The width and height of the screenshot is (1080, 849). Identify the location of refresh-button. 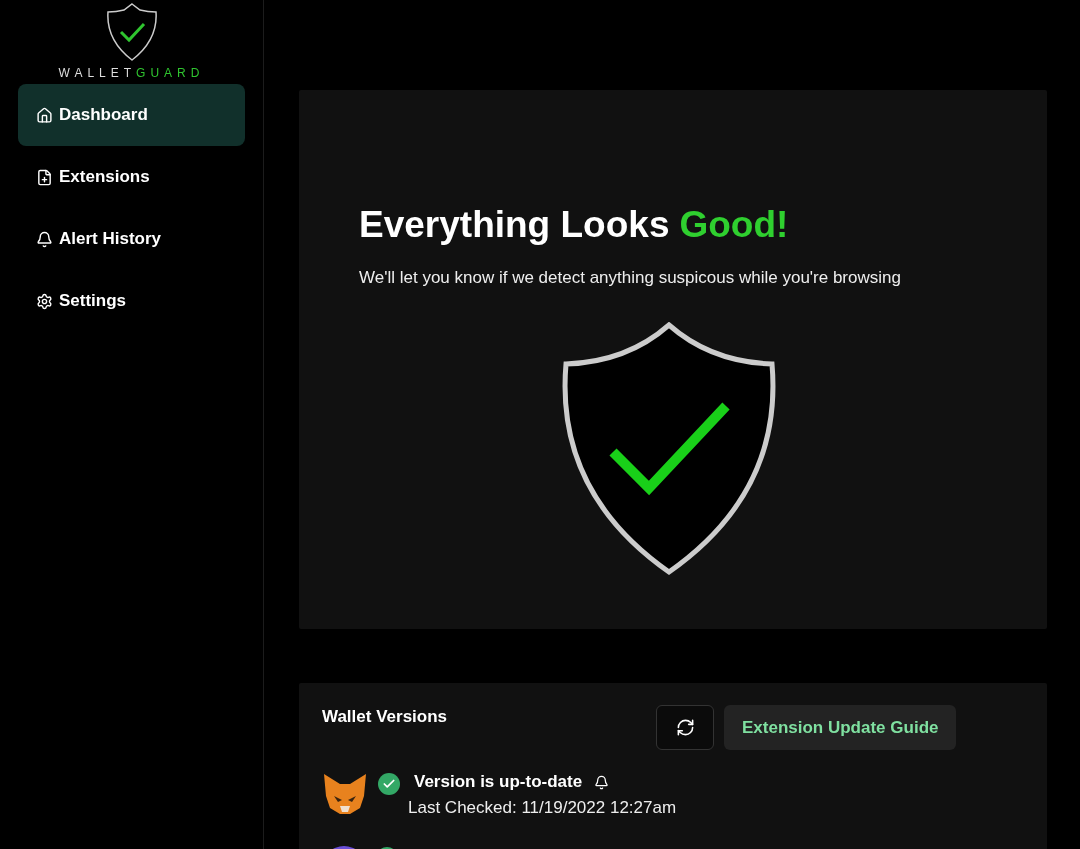
(685, 727).